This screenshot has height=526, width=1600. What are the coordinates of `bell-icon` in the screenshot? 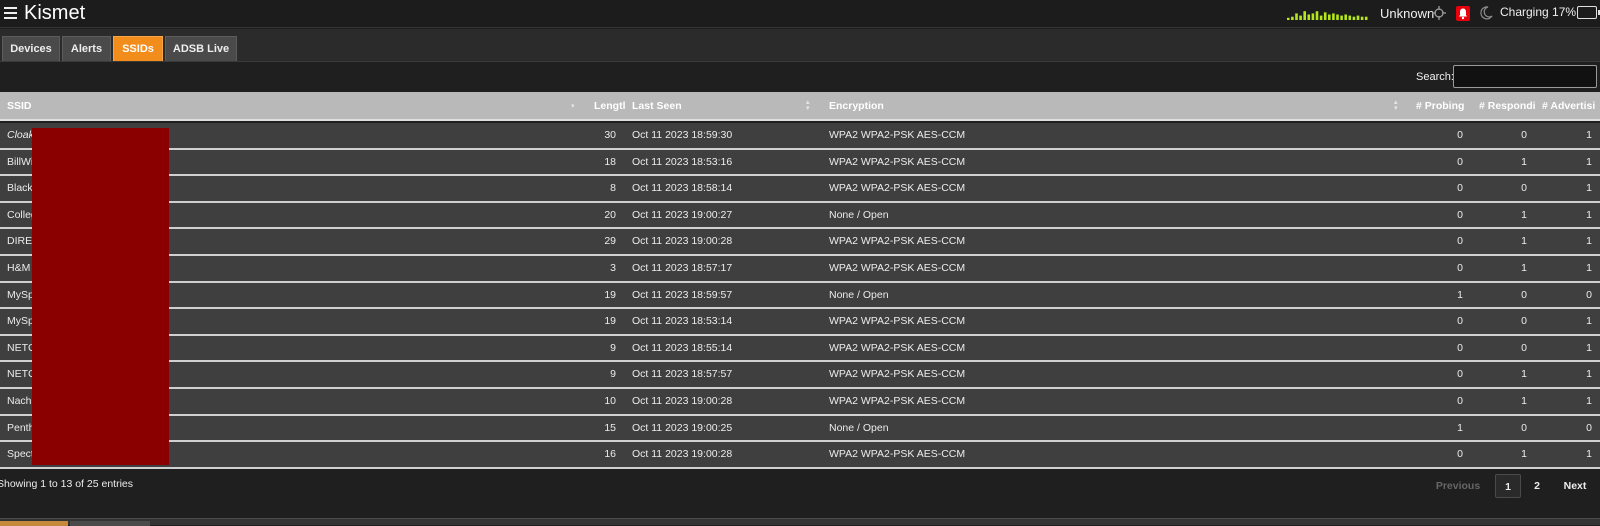 It's located at (1463, 13).